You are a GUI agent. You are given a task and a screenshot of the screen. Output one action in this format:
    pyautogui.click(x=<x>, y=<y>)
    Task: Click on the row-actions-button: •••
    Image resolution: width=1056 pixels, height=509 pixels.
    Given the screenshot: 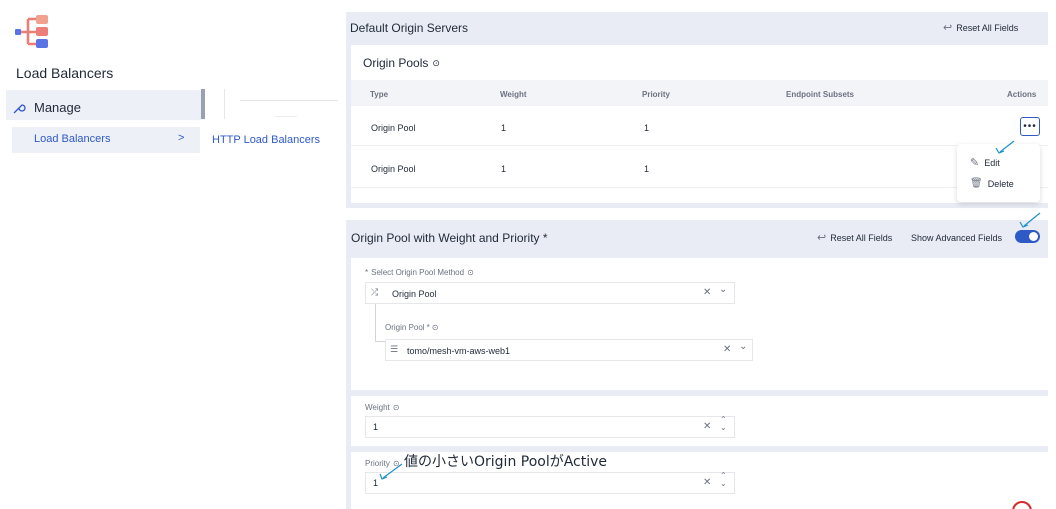 What is the action you would take?
    pyautogui.click(x=1030, y=126)
    